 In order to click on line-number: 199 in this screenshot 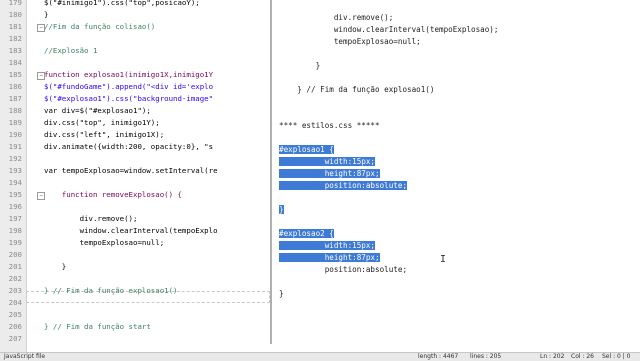, I will do `click(15, 242)`.